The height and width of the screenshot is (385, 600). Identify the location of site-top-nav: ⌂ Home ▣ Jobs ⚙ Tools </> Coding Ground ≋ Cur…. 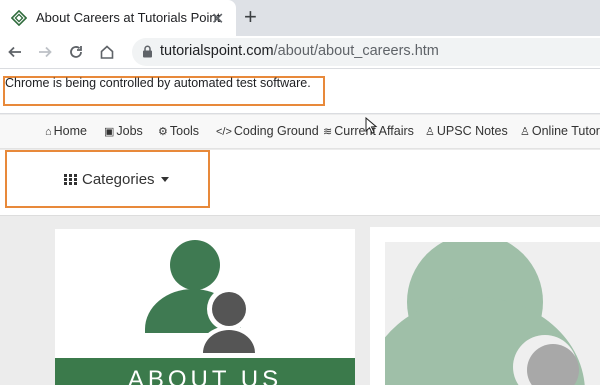
(300, 132).